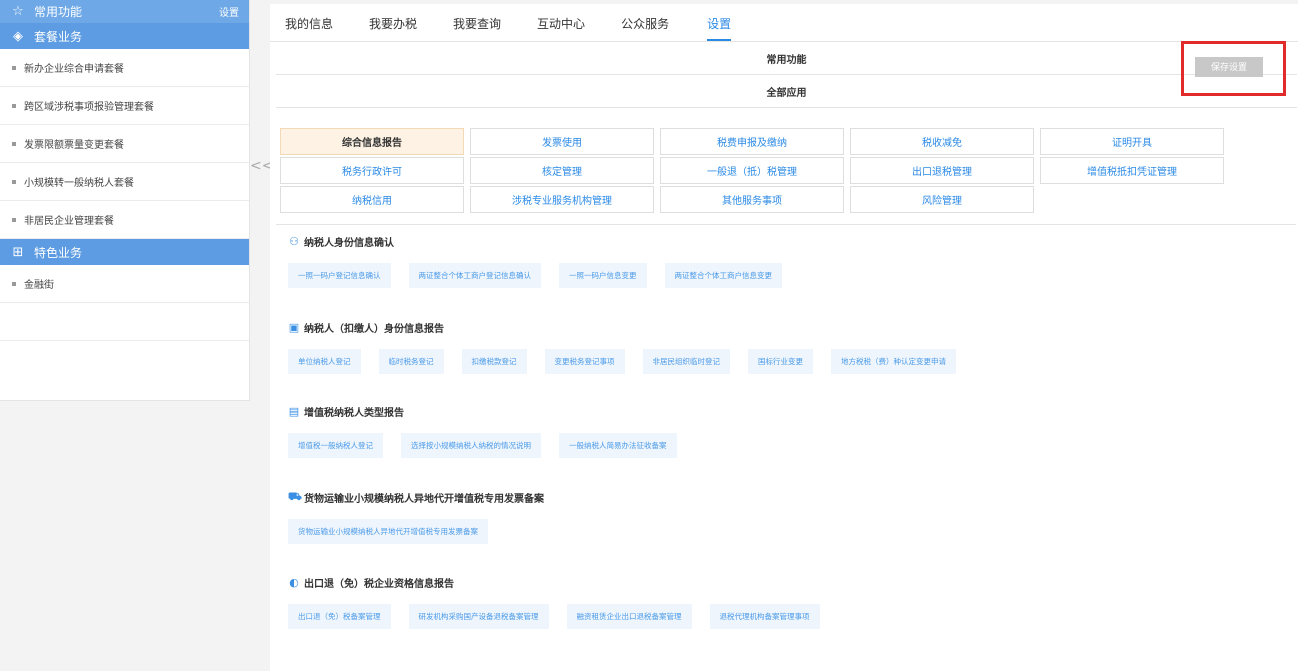 The image size is (1298, 671). What do you see at coordinates (1132, 141) in the screenshot?
I see `category-button: 证明开具` at bounding box center [1132, 141].